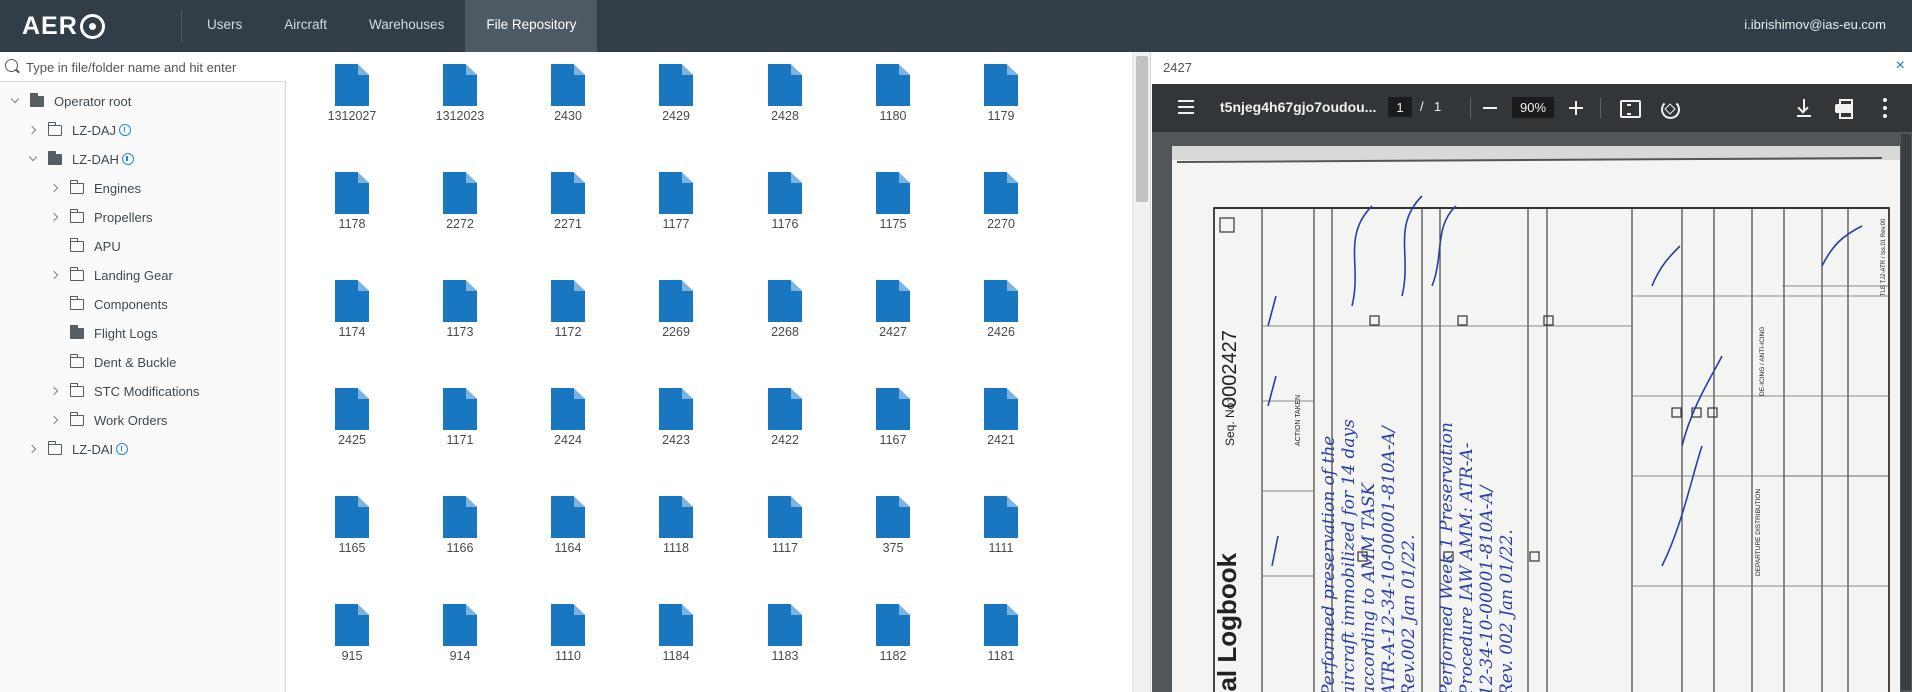 Image resolution: width=1912 pixels, height=692 pixels. I want to click on tree-item-flight-logs: Flight Logs, so click(104, 333).